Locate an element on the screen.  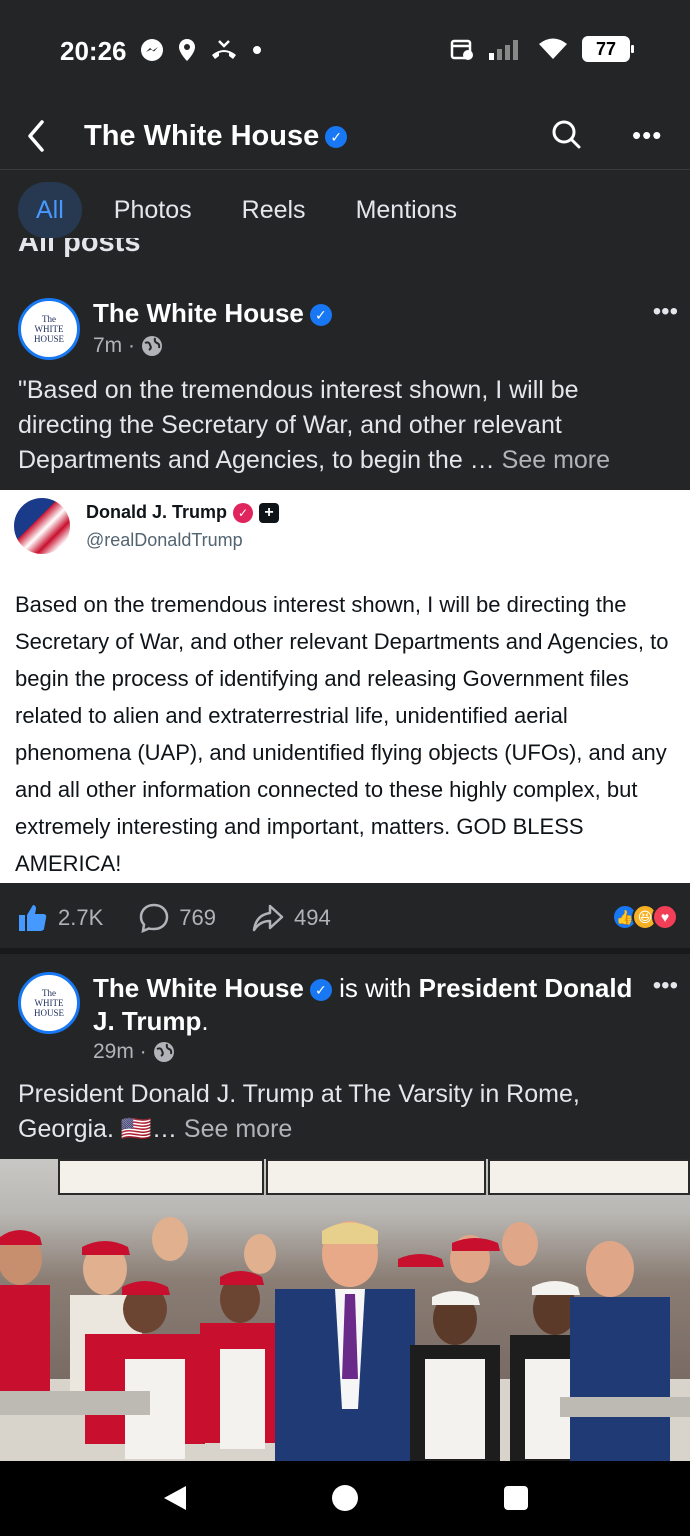
battery-icon: 77 is located at coordinates (608, 49).